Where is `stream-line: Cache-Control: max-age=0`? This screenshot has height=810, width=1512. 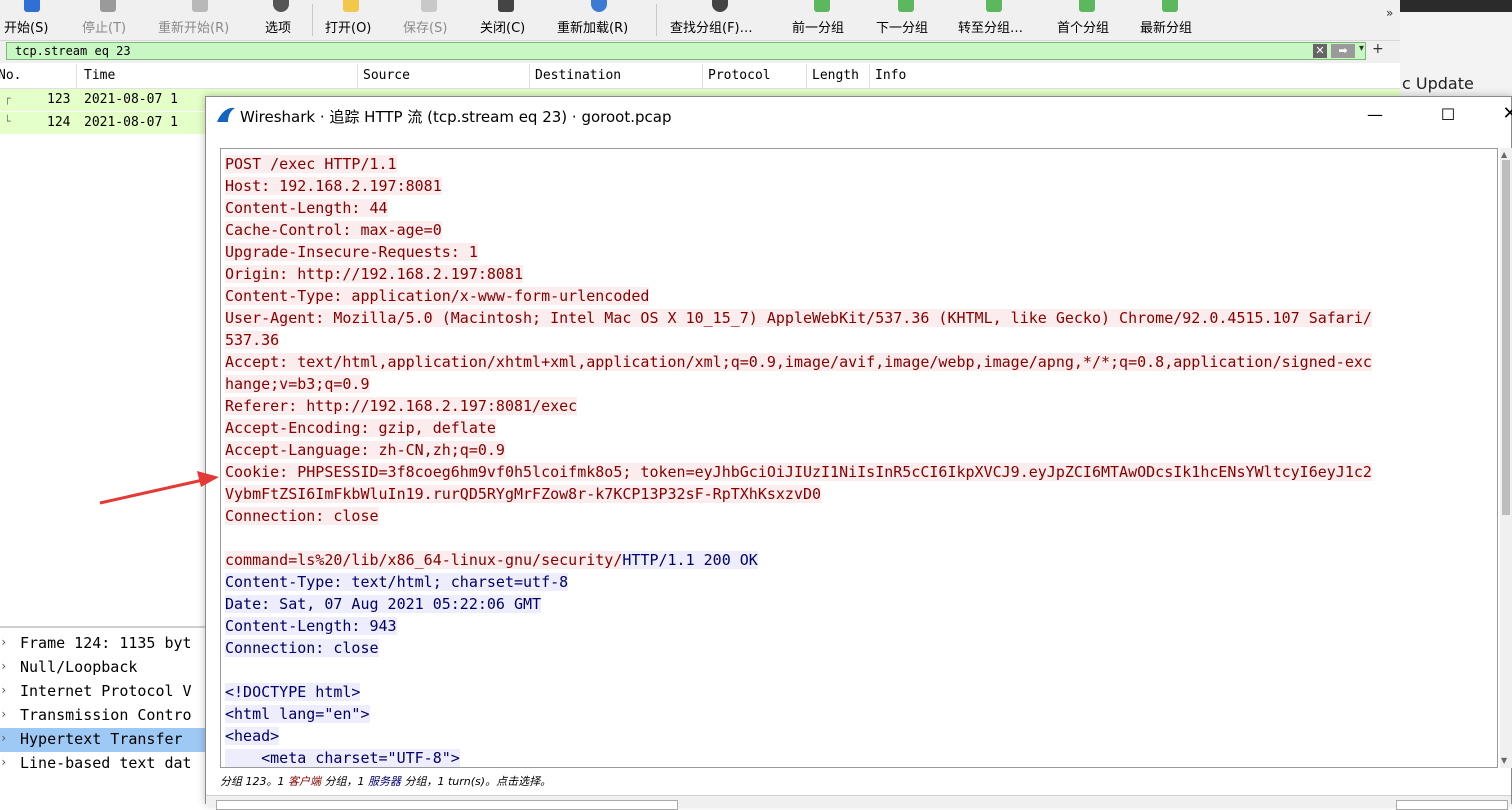 stream-line: Cache-Control: max-age=0 is located at coordinates (333, 230).